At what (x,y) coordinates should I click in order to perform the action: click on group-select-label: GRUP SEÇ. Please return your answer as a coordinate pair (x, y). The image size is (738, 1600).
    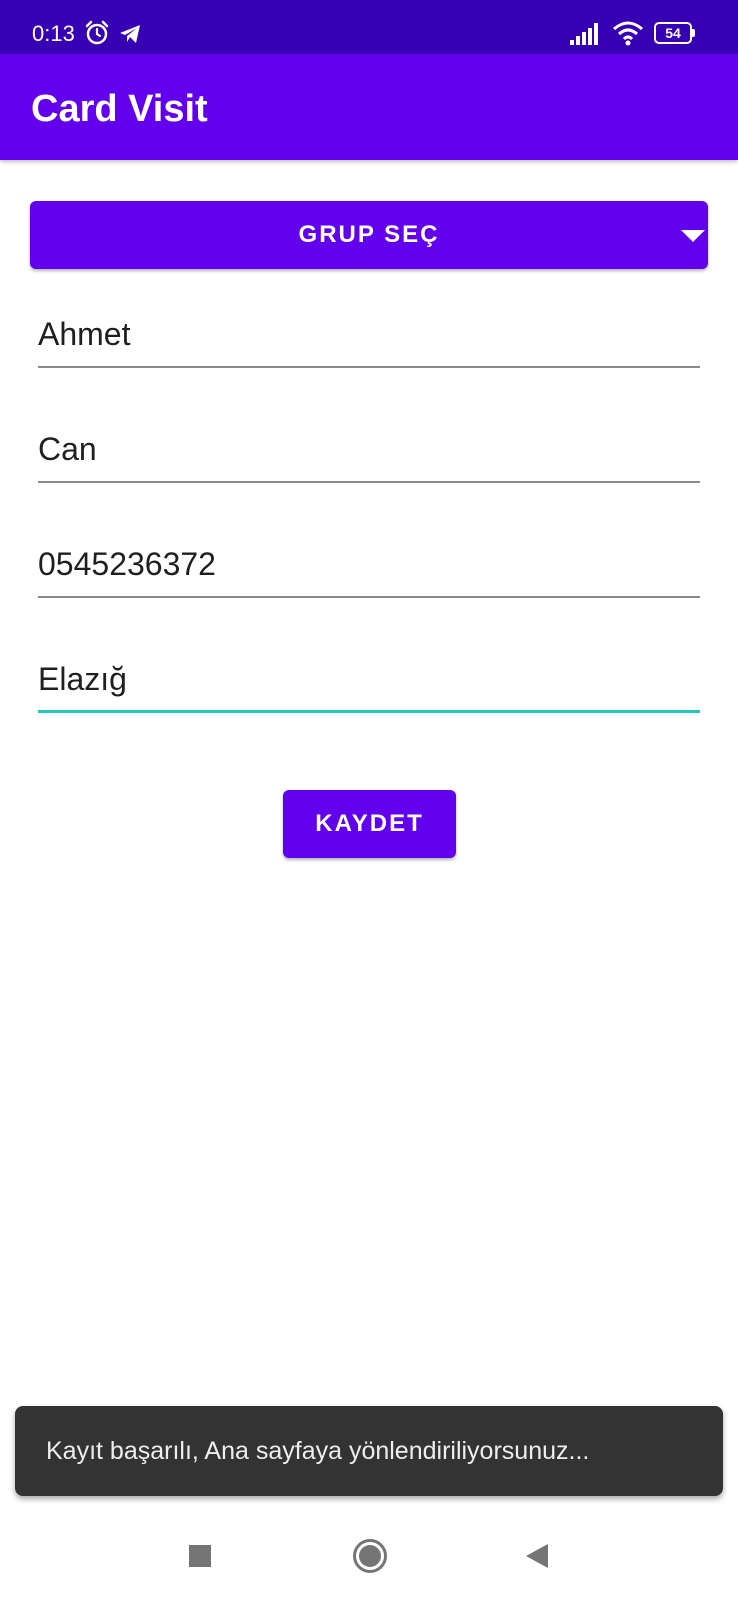
    Looking at the image, I should click on (369, 234).